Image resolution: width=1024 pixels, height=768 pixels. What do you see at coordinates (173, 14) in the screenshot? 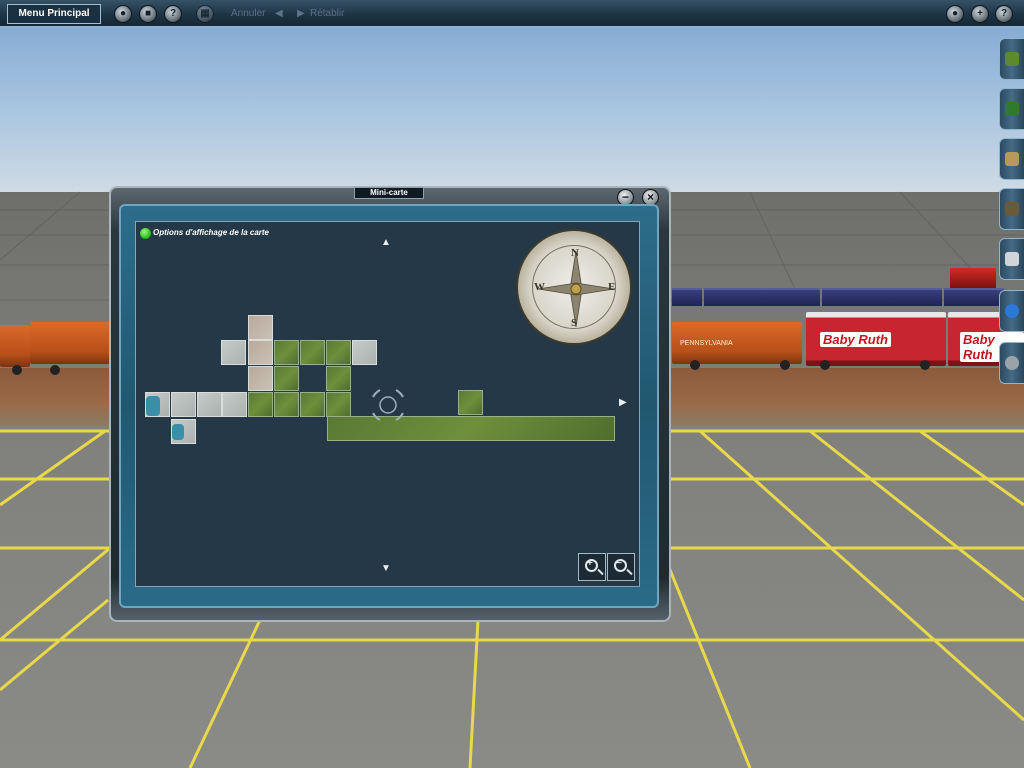
I see `help-tool-icon: ?` at bounding box center [173, 14].